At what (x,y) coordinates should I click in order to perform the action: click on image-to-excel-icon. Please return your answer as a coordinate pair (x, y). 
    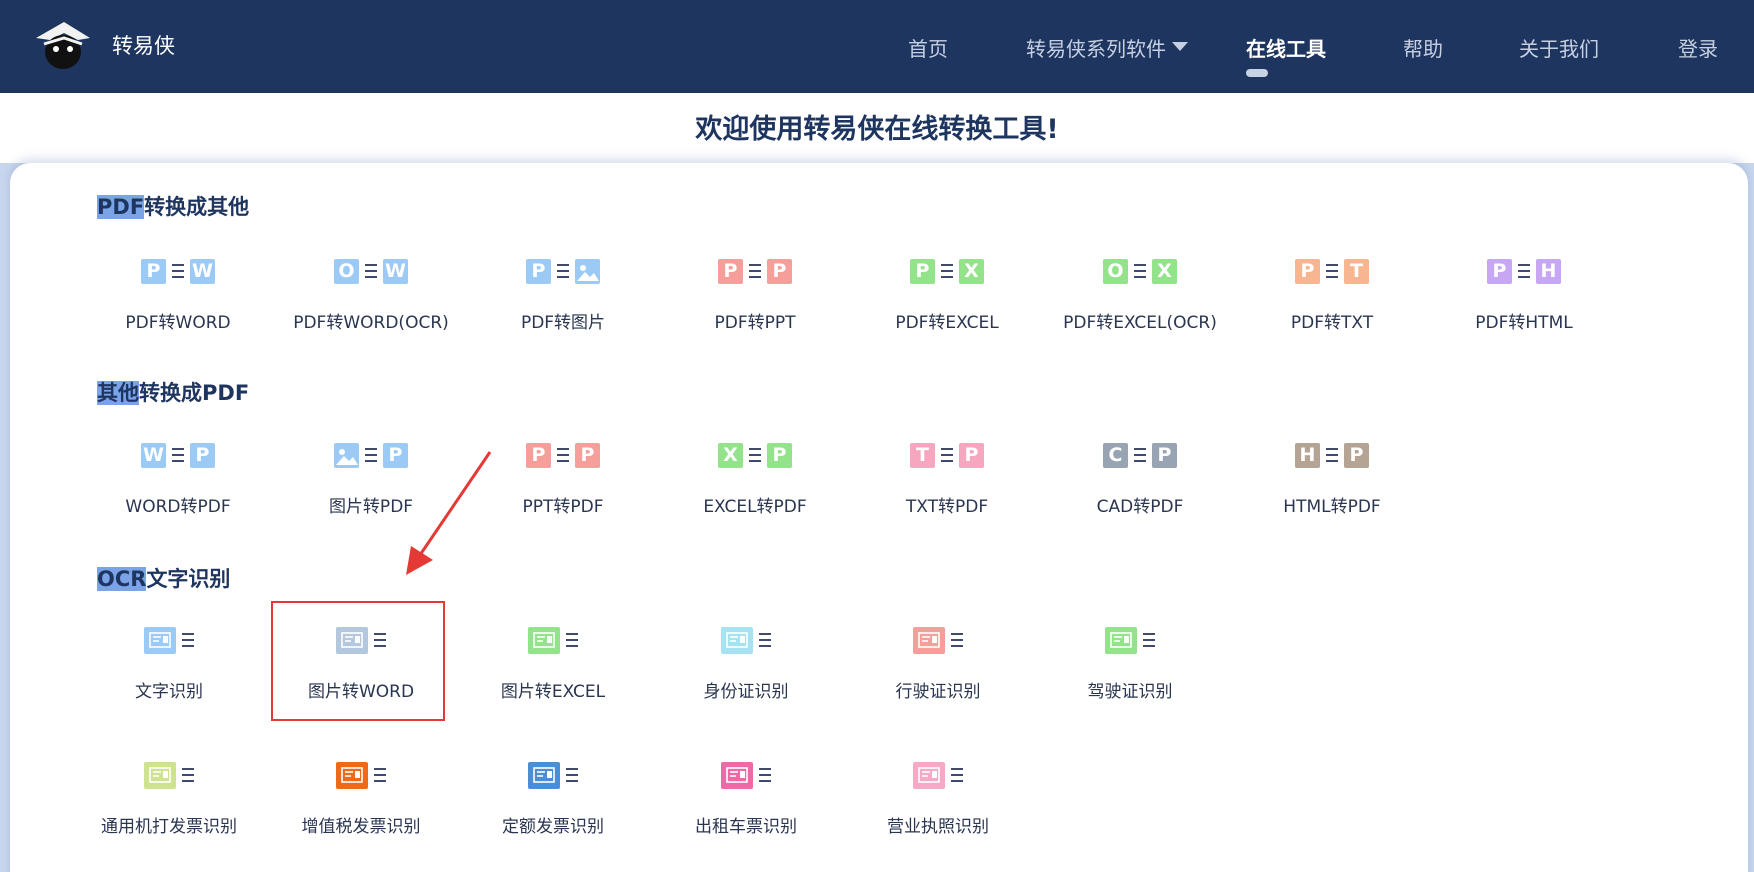
    Looking at the image, I should click on (553, 640).